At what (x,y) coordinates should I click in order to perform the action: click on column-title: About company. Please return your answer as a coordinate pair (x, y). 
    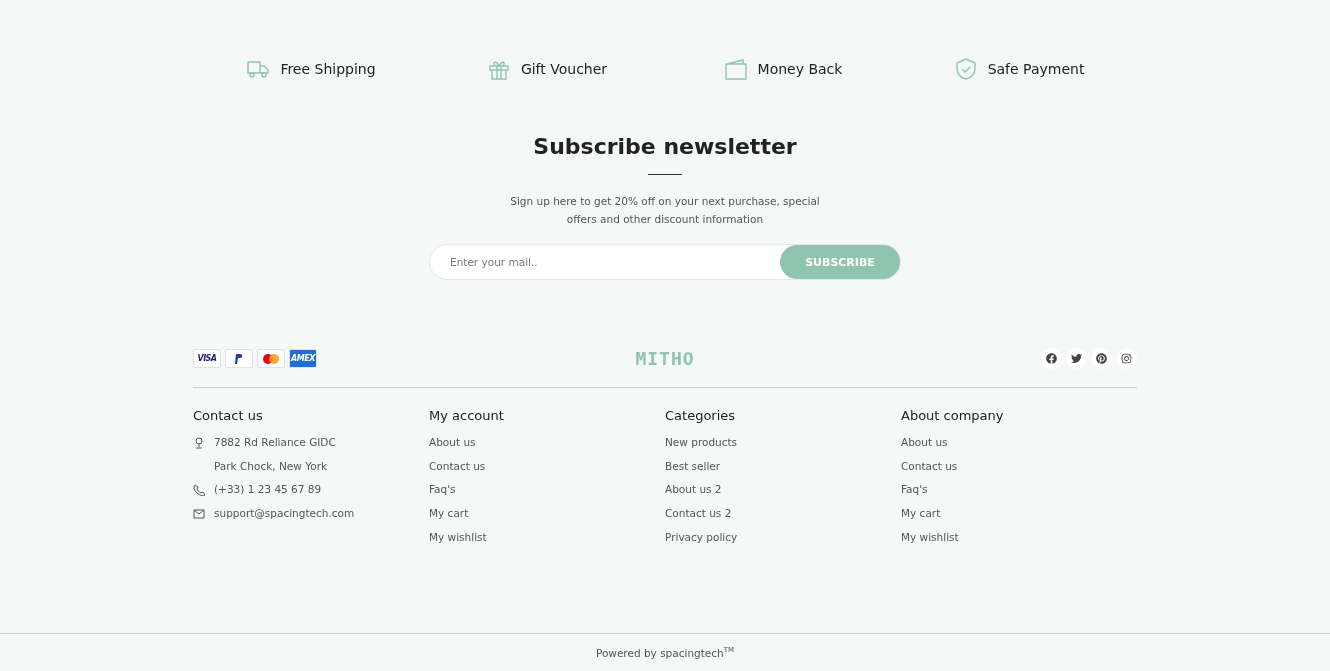
    Looking at the image, I should click on (953, 415).